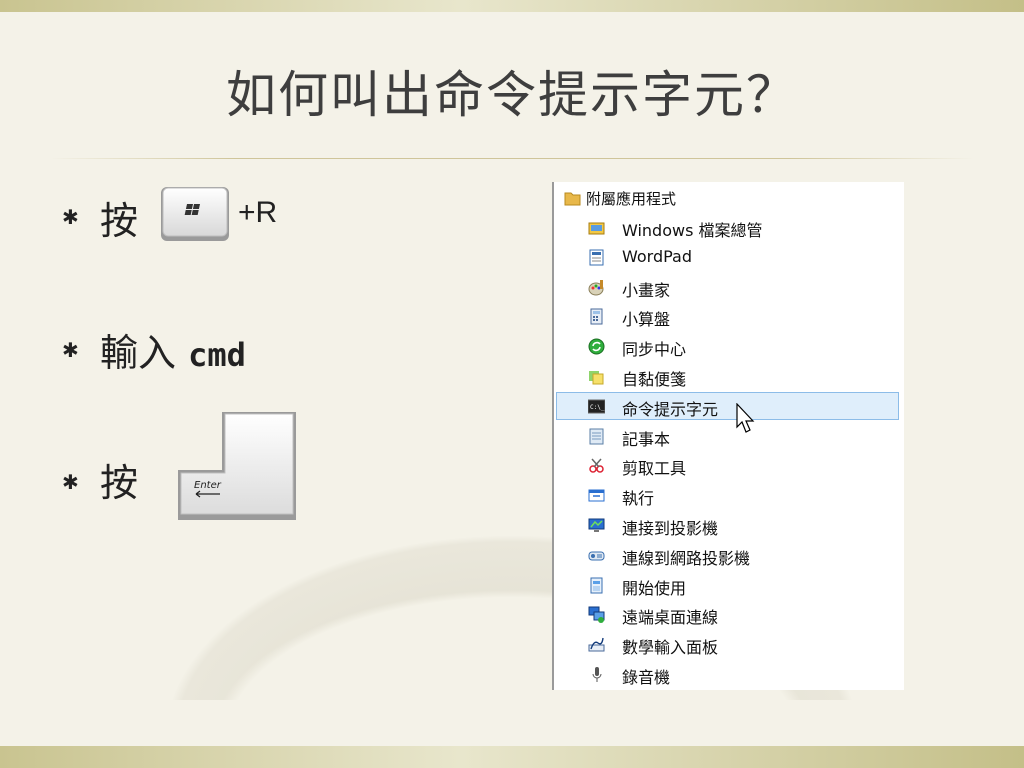  Describe the element at coordinates (638, 499) in the screenshot. I see `menu-item-label: 執行` at that location.